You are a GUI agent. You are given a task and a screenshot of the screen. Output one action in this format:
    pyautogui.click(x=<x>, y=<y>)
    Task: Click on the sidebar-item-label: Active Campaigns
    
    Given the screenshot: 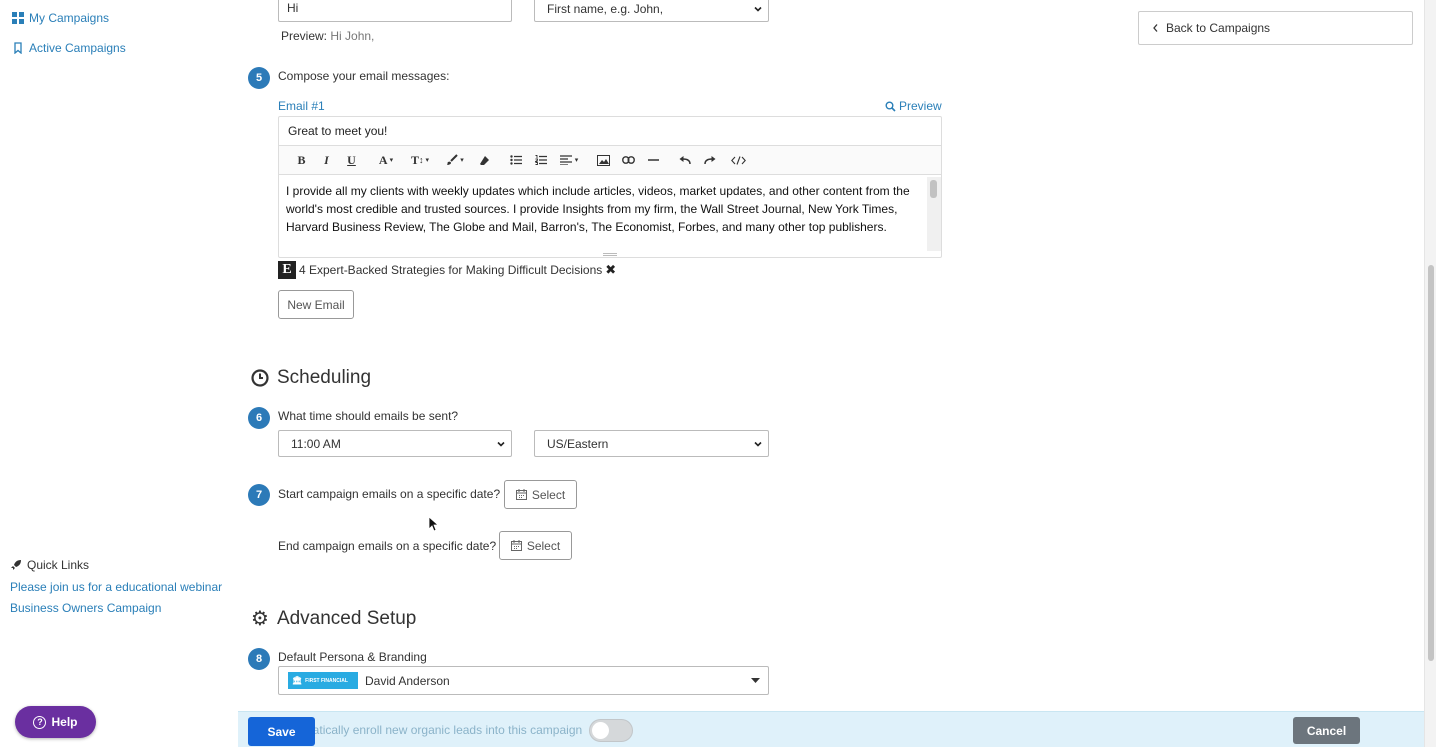 What is the action you would take?
    pyautogui.click(x=77, y=48)
    